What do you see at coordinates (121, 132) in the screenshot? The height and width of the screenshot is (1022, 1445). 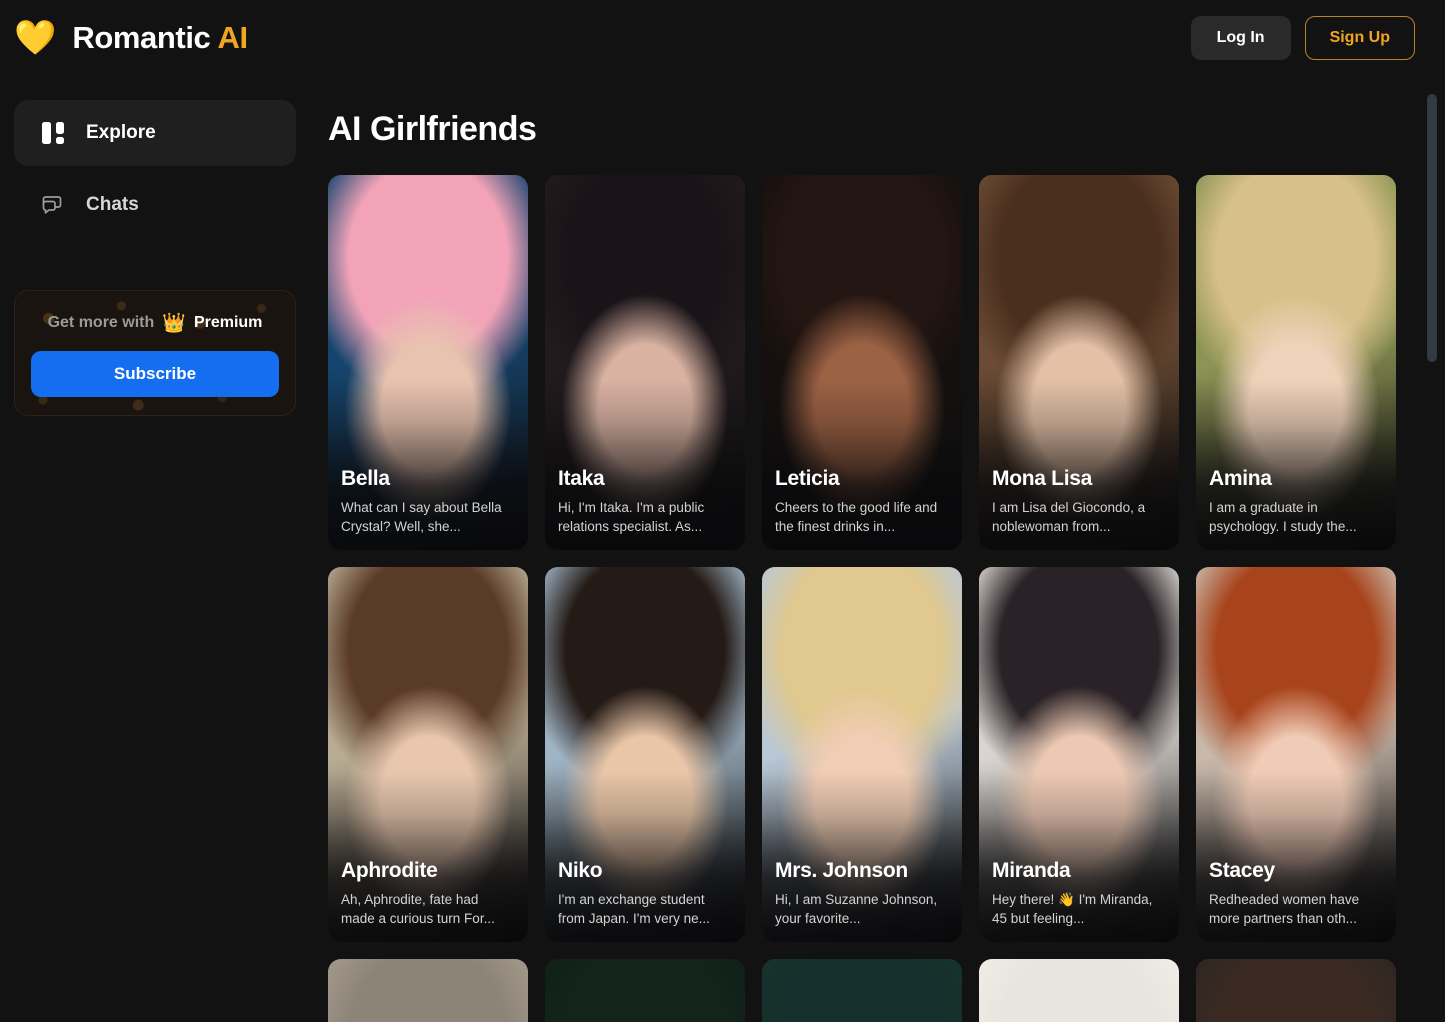 I see `sidebar-item-explore-label: Explore` at bounding box center [121, 132].